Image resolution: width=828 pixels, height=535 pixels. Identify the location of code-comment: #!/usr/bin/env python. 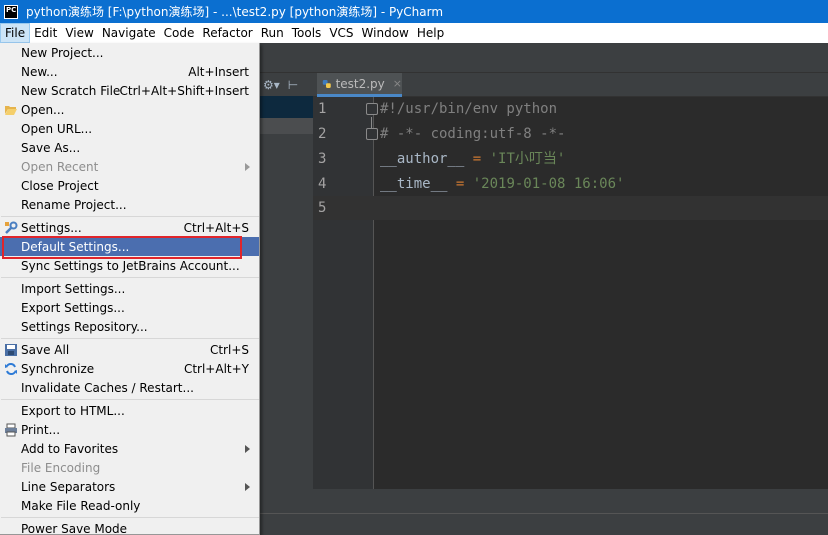
(469, 109).